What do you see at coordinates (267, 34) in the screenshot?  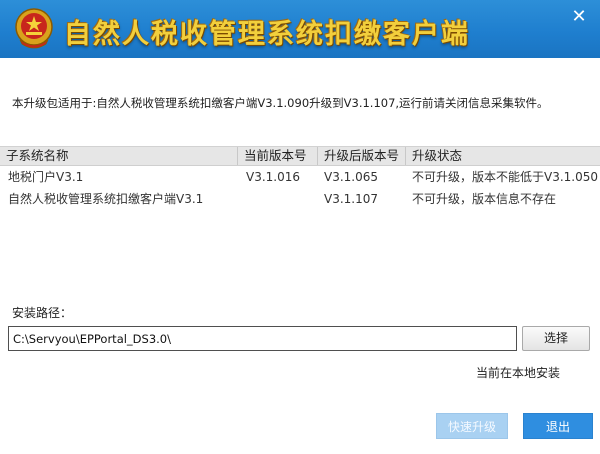 I see `app-title: 自然人税收管理系统扣缴客户端` at bounding box center [267, 34].